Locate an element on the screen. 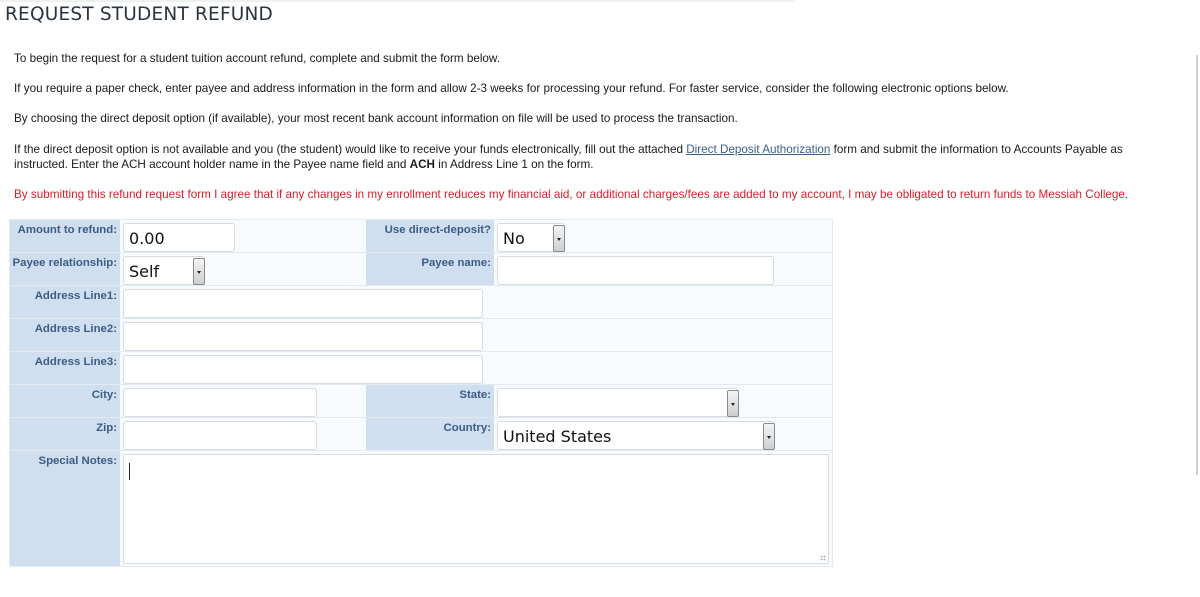  intro-p4-text-c: in Address Line 1 on the form. is located at coordinates (514, 164).